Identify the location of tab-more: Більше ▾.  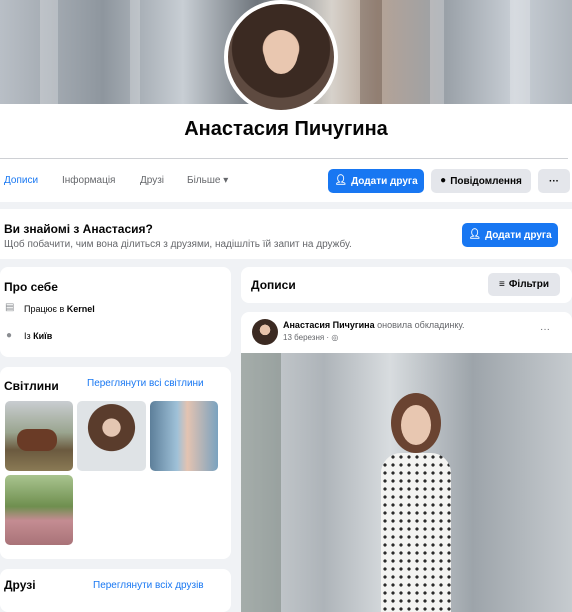
(207, 180).